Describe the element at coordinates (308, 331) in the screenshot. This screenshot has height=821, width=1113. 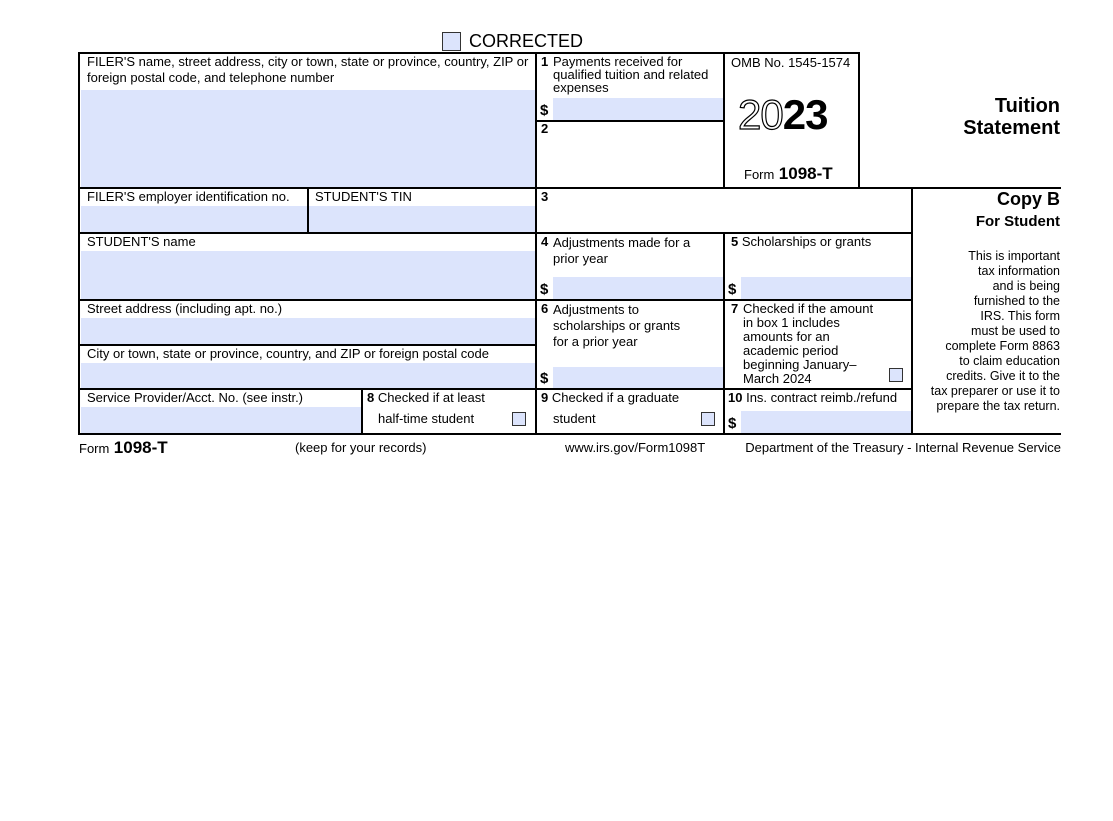
I see `street-address-field` at that location.